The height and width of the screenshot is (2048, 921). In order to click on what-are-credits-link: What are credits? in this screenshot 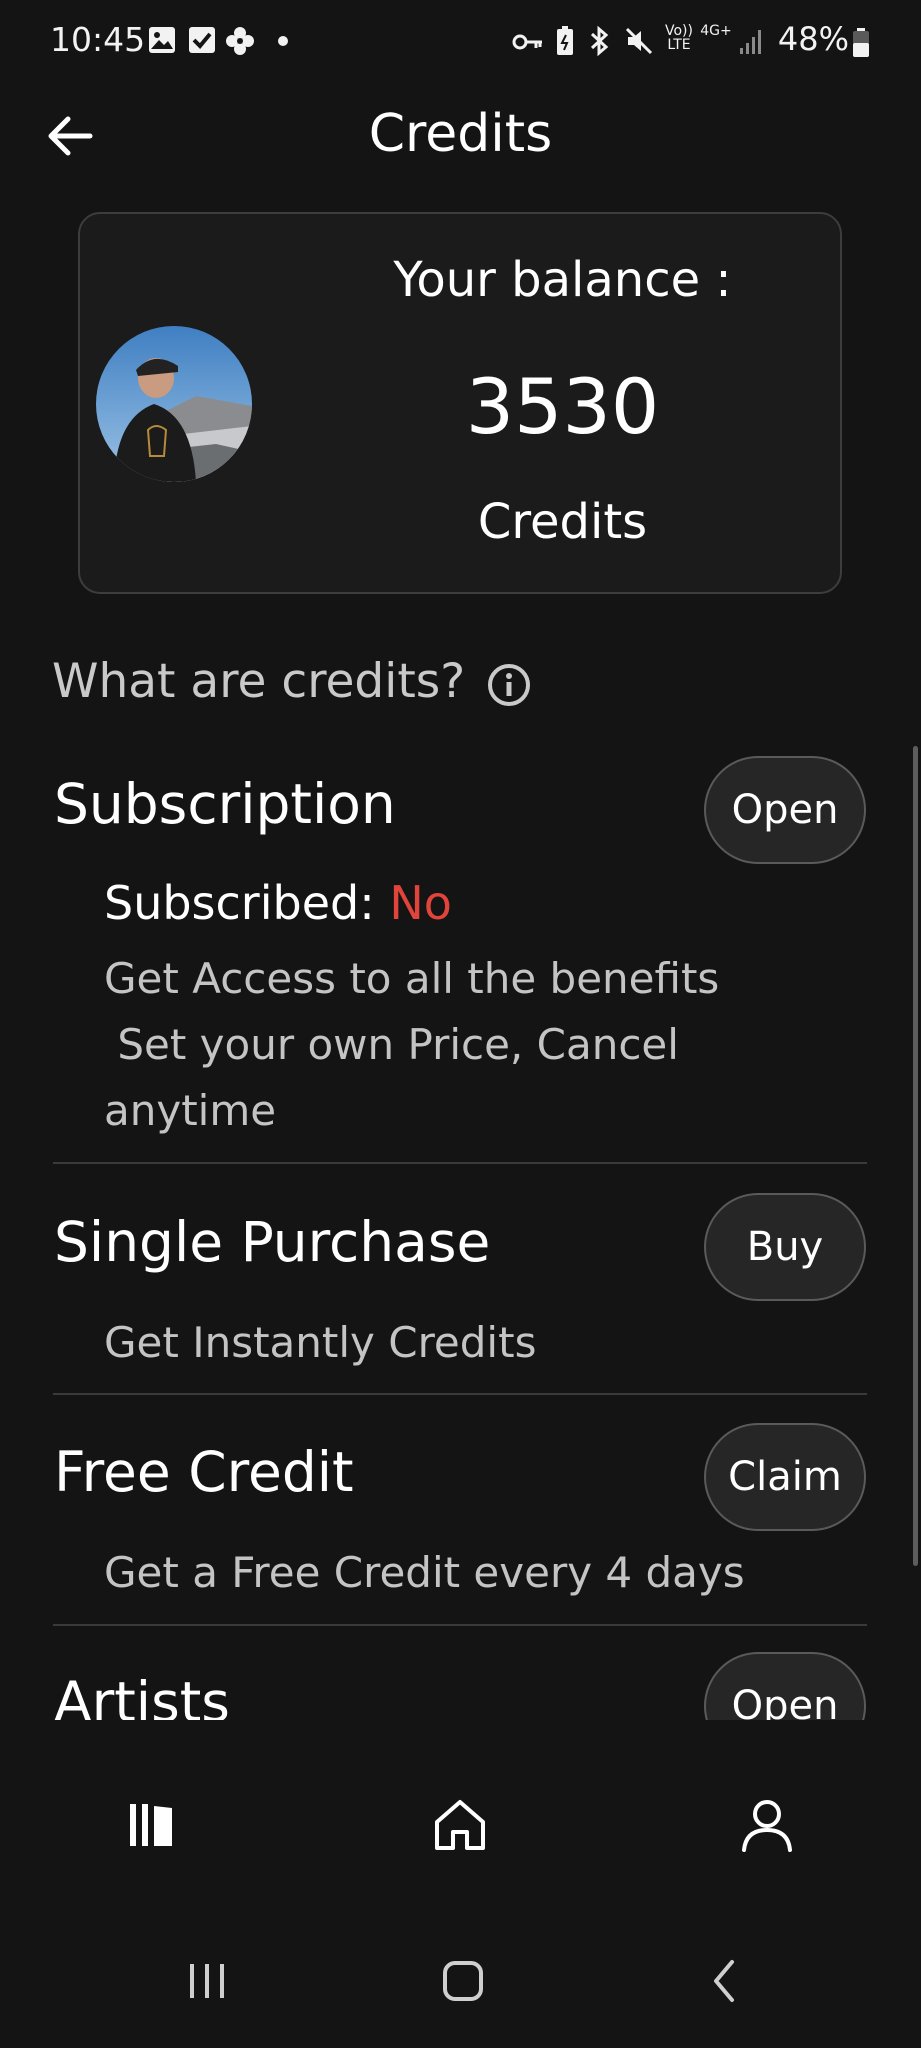, I will do `click(258, 681)`.